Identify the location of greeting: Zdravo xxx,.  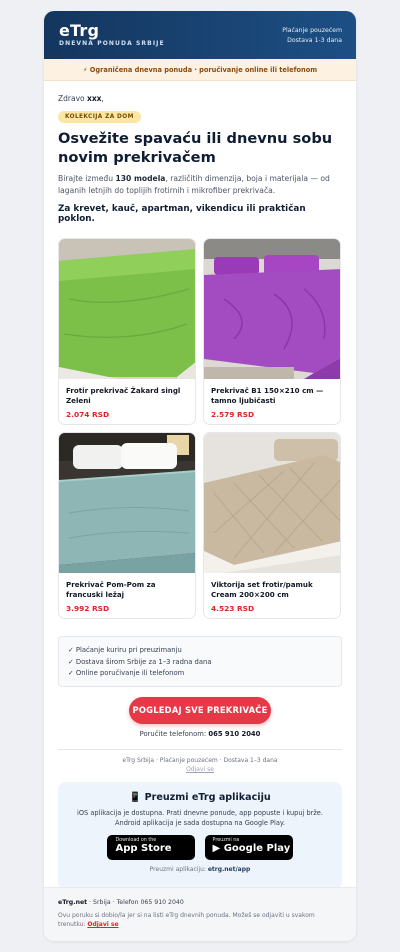
(200, 98).